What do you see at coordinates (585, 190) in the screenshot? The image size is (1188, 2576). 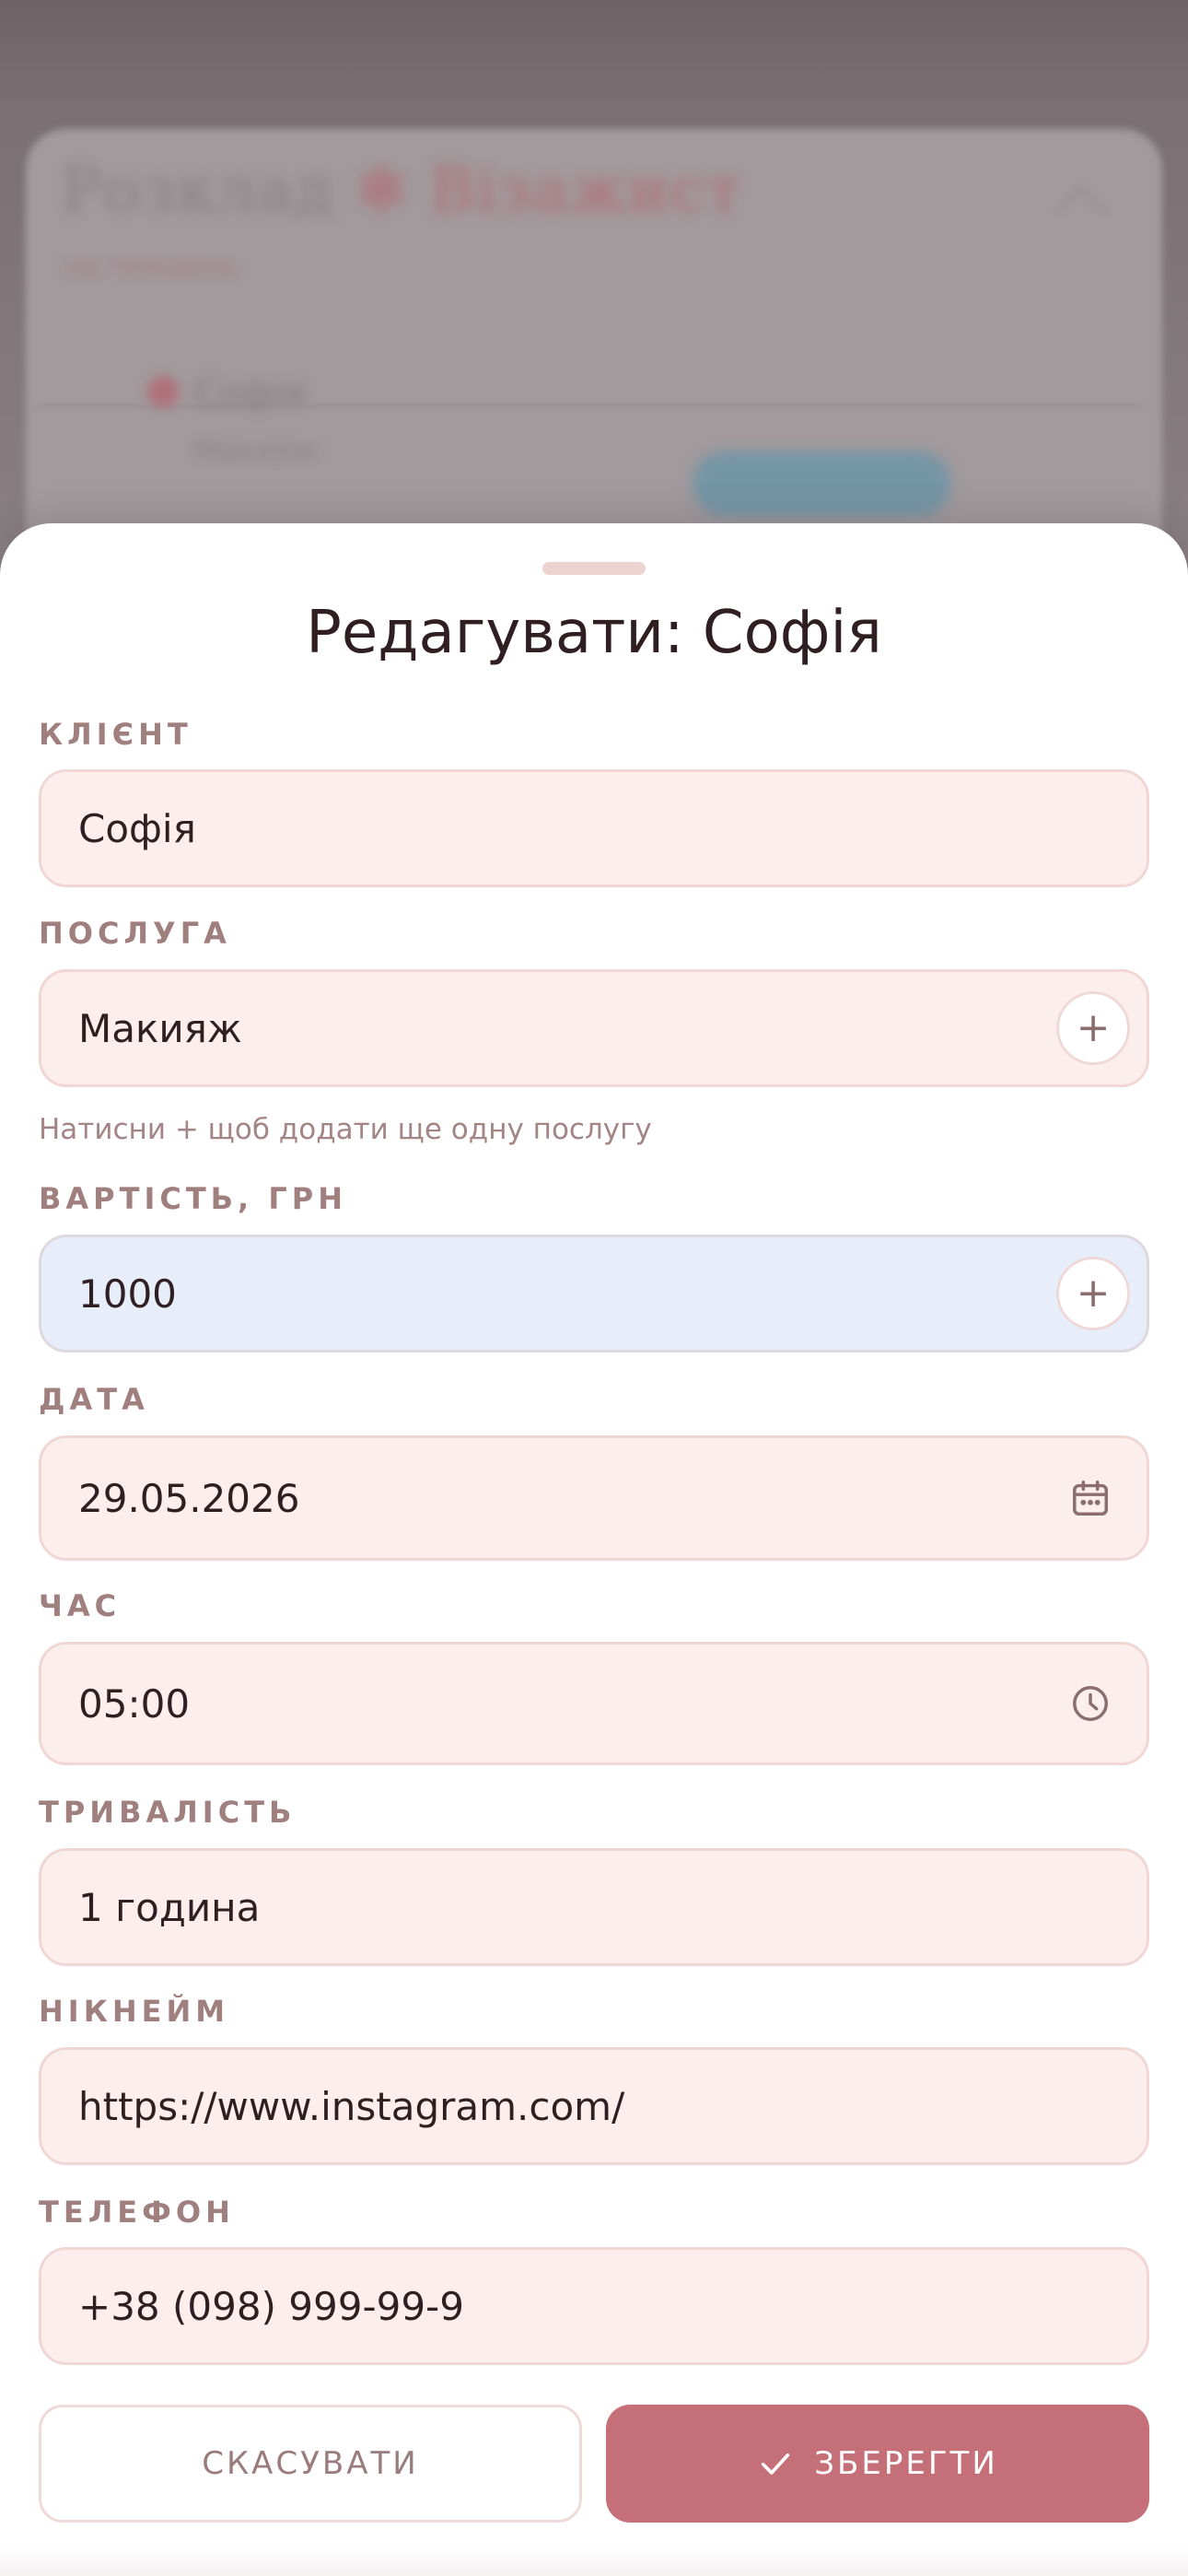 I see `background-title-part2: Візажист` at bounding box center [585, 190].